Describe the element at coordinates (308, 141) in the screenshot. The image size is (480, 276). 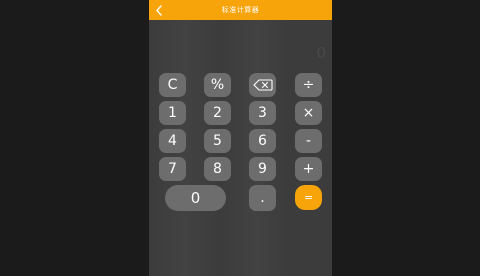
I see `minus-button: -` at that location.